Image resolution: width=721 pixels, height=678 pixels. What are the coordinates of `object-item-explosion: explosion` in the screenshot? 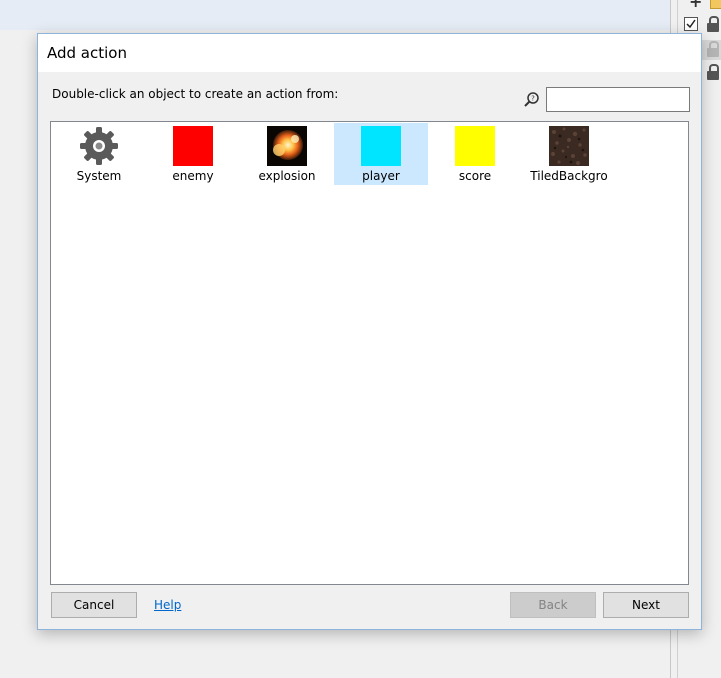 It's located at (287, 154).